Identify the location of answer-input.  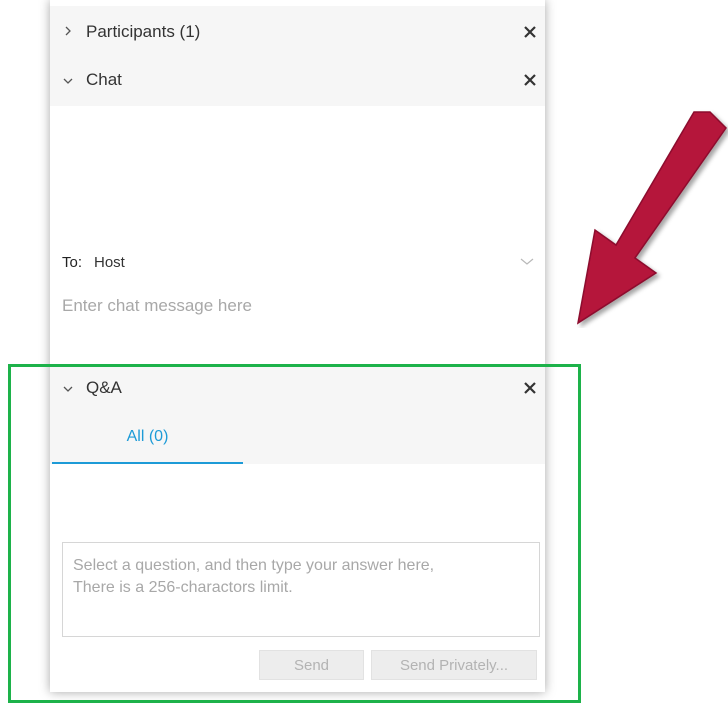
(301, 589).